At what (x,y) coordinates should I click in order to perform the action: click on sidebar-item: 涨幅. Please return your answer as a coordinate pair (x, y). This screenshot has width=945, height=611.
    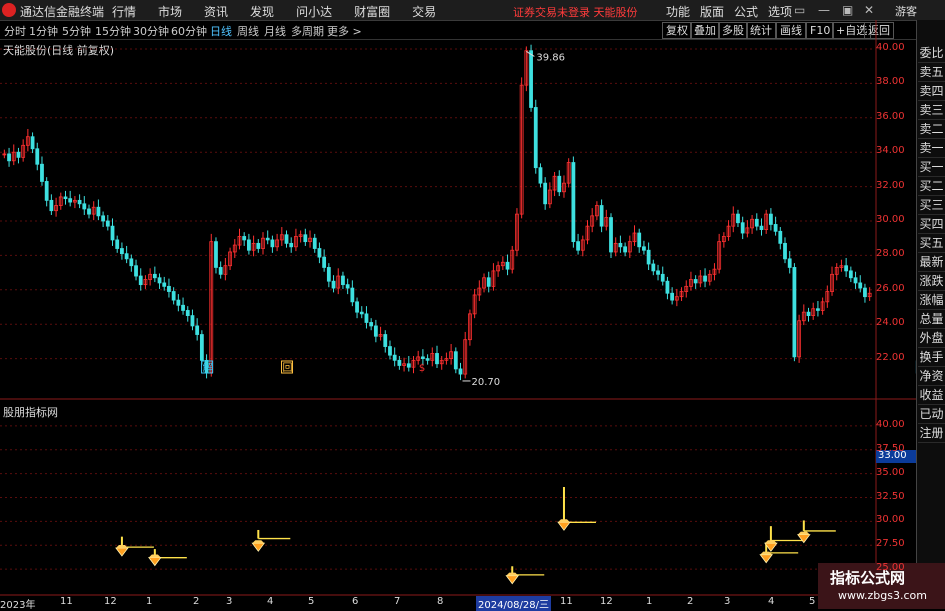
    Looking at the image, I should click on (931, 300).